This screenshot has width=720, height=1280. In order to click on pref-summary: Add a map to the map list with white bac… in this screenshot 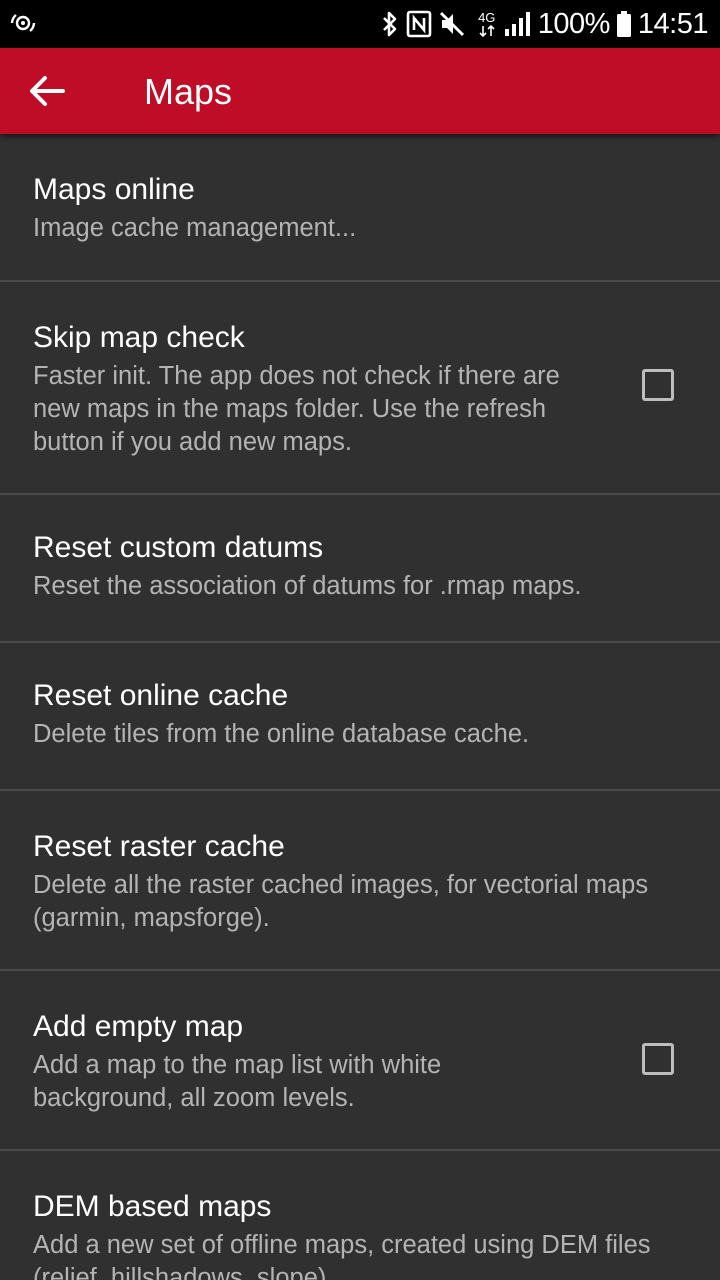, I will do `click(237, 1081)`.